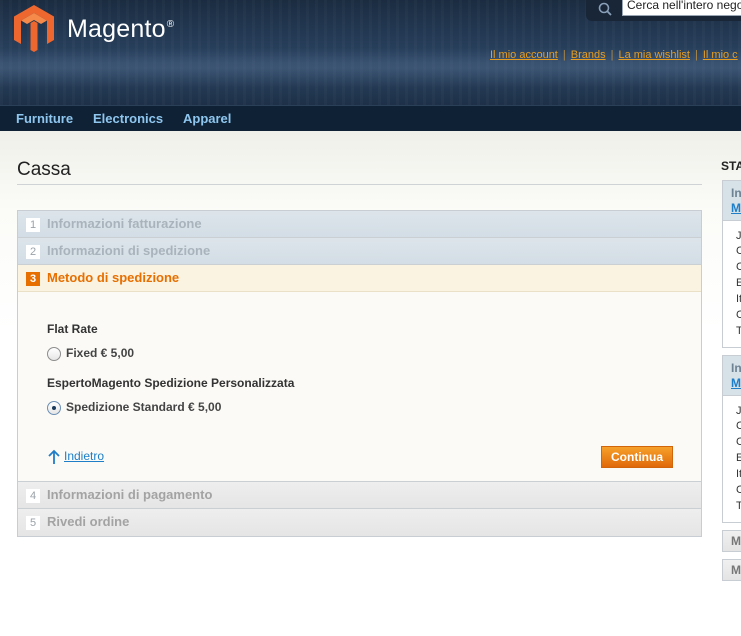 This screenshot has height=636, width=741. What do you see at coordinates (33, 252) in the screenshot?
I see `step-number: 2` at bounding box center [33, 252].